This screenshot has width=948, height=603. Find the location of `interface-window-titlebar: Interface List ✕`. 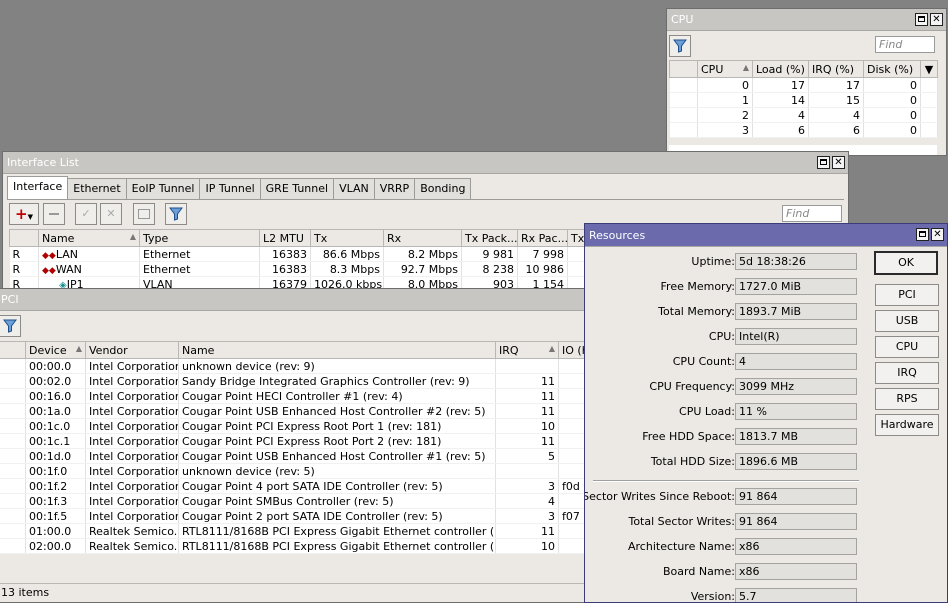

interface-window-titlebar: Interface List ✕ is located at coordinates (425, 163).